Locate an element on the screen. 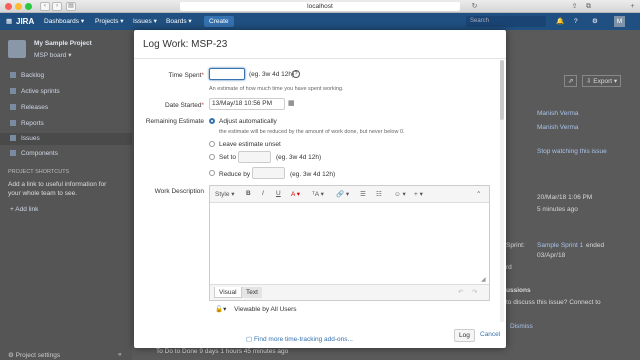 This screenshot has width=640, height=360. close-window-button is located at coordinates (8, 6).